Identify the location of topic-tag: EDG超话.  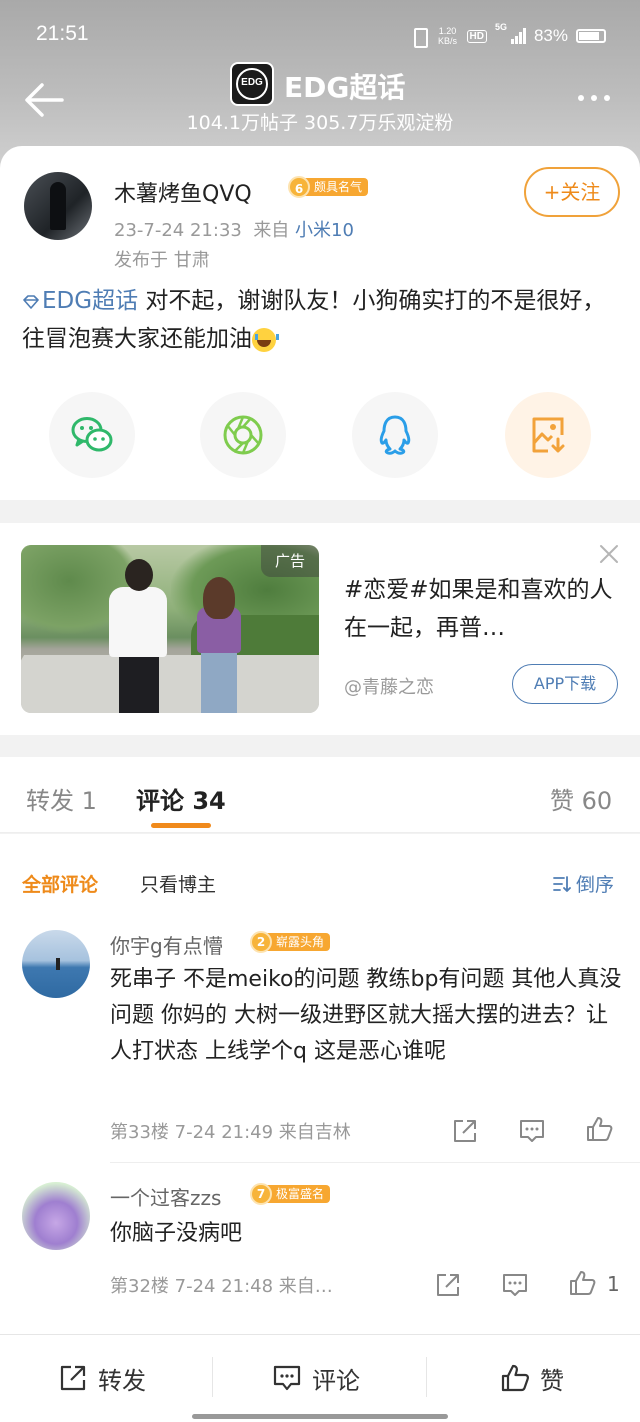
(80, 301).